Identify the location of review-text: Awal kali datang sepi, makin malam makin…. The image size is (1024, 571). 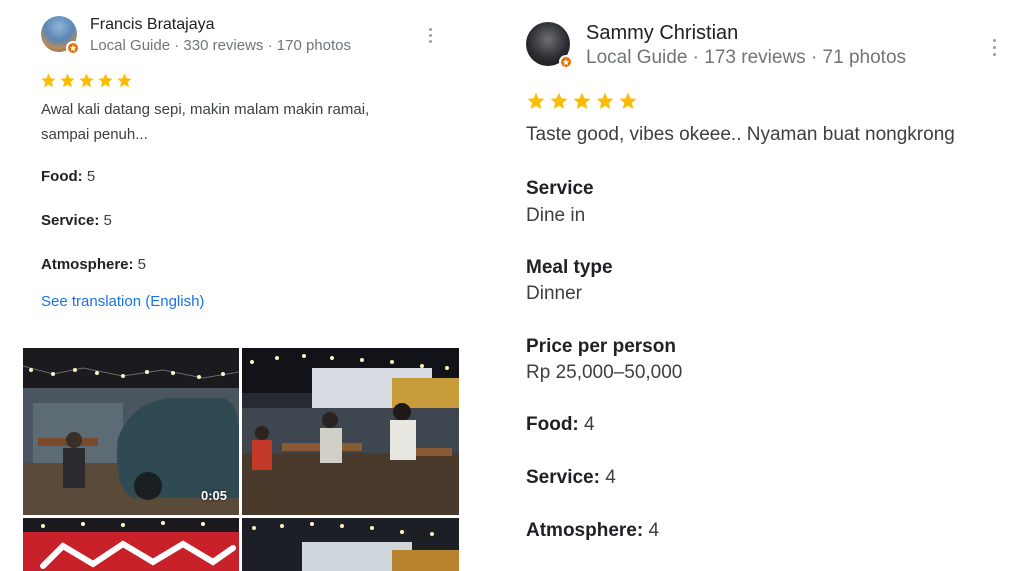
(231, 122).